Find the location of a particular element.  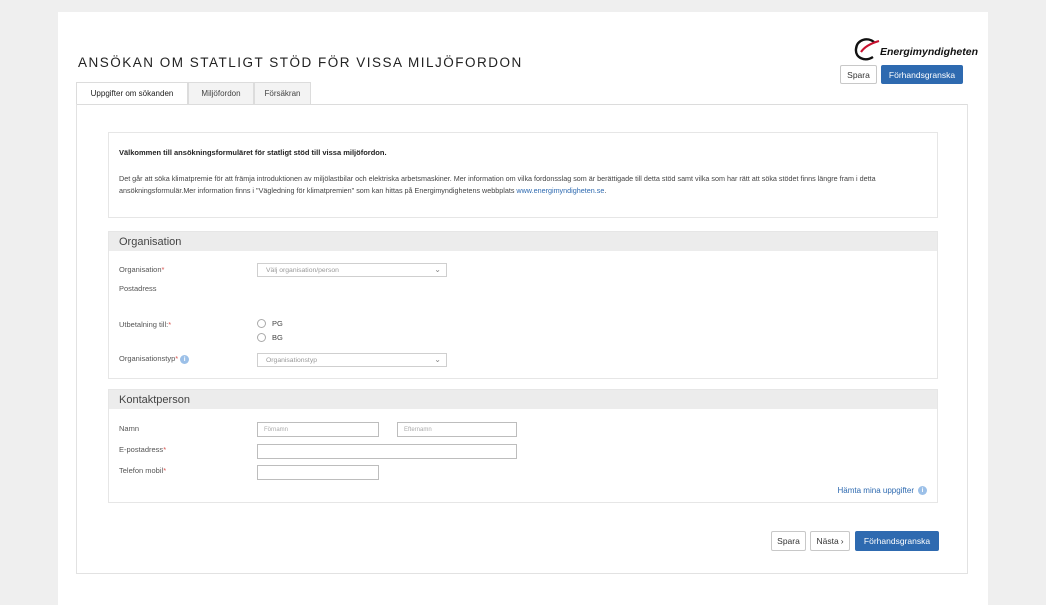

lastname-input: Efternamn is located at coordinates (457, 429).